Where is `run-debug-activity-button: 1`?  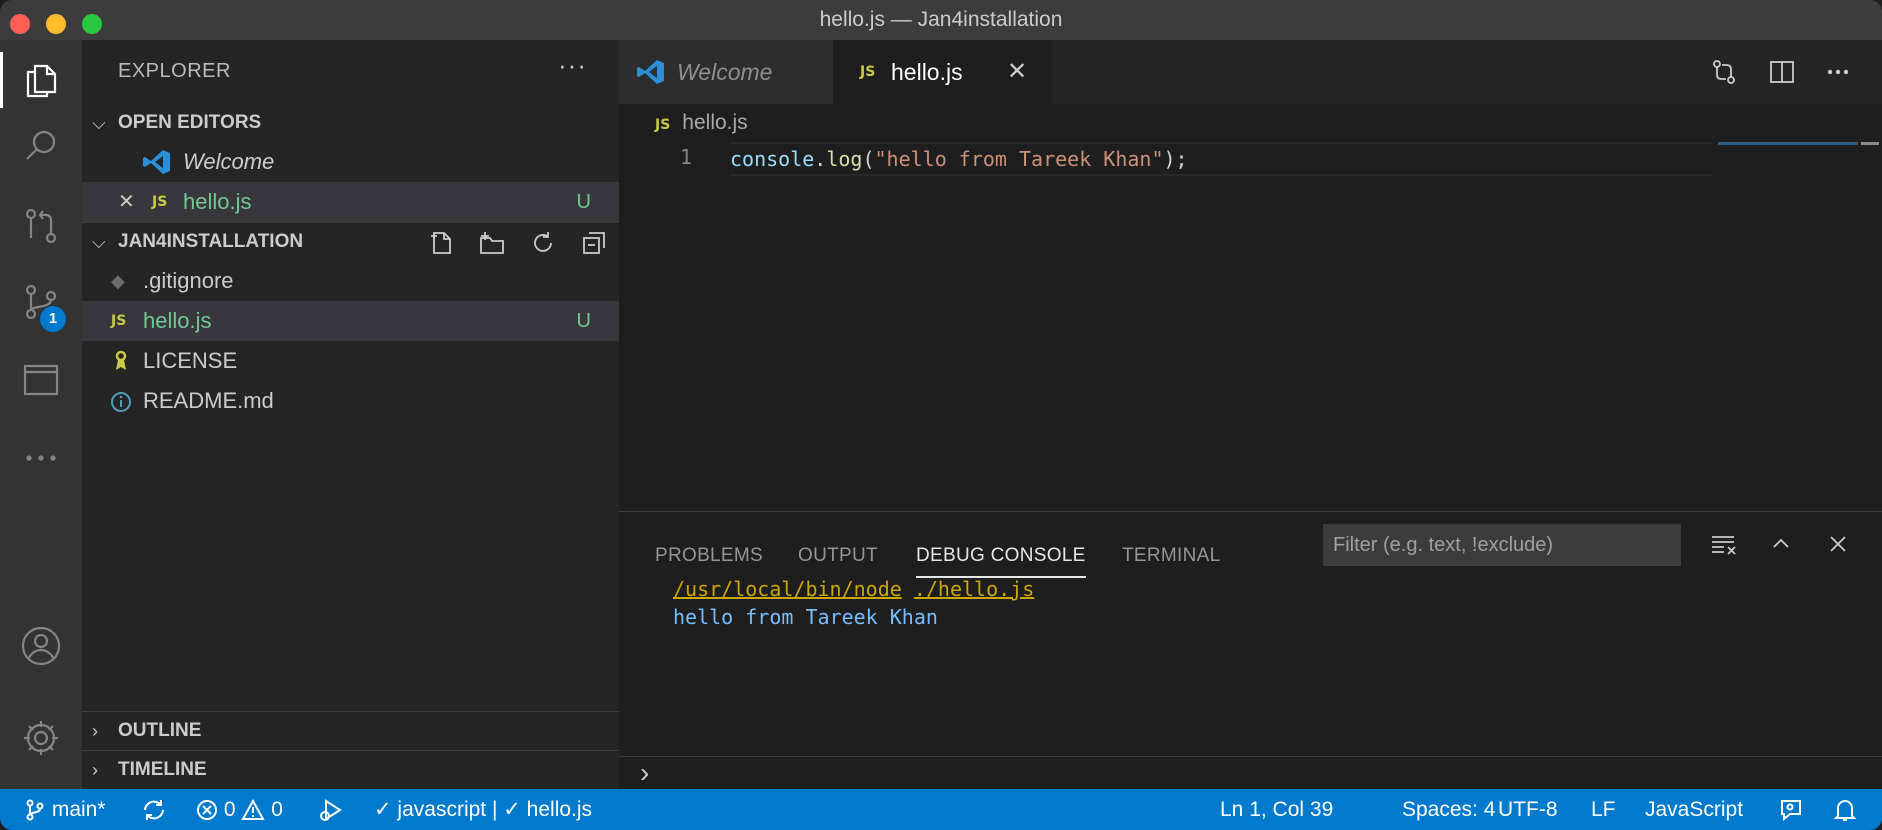 run-debug-activity-button: 1 is located at coordinates (41, 302).